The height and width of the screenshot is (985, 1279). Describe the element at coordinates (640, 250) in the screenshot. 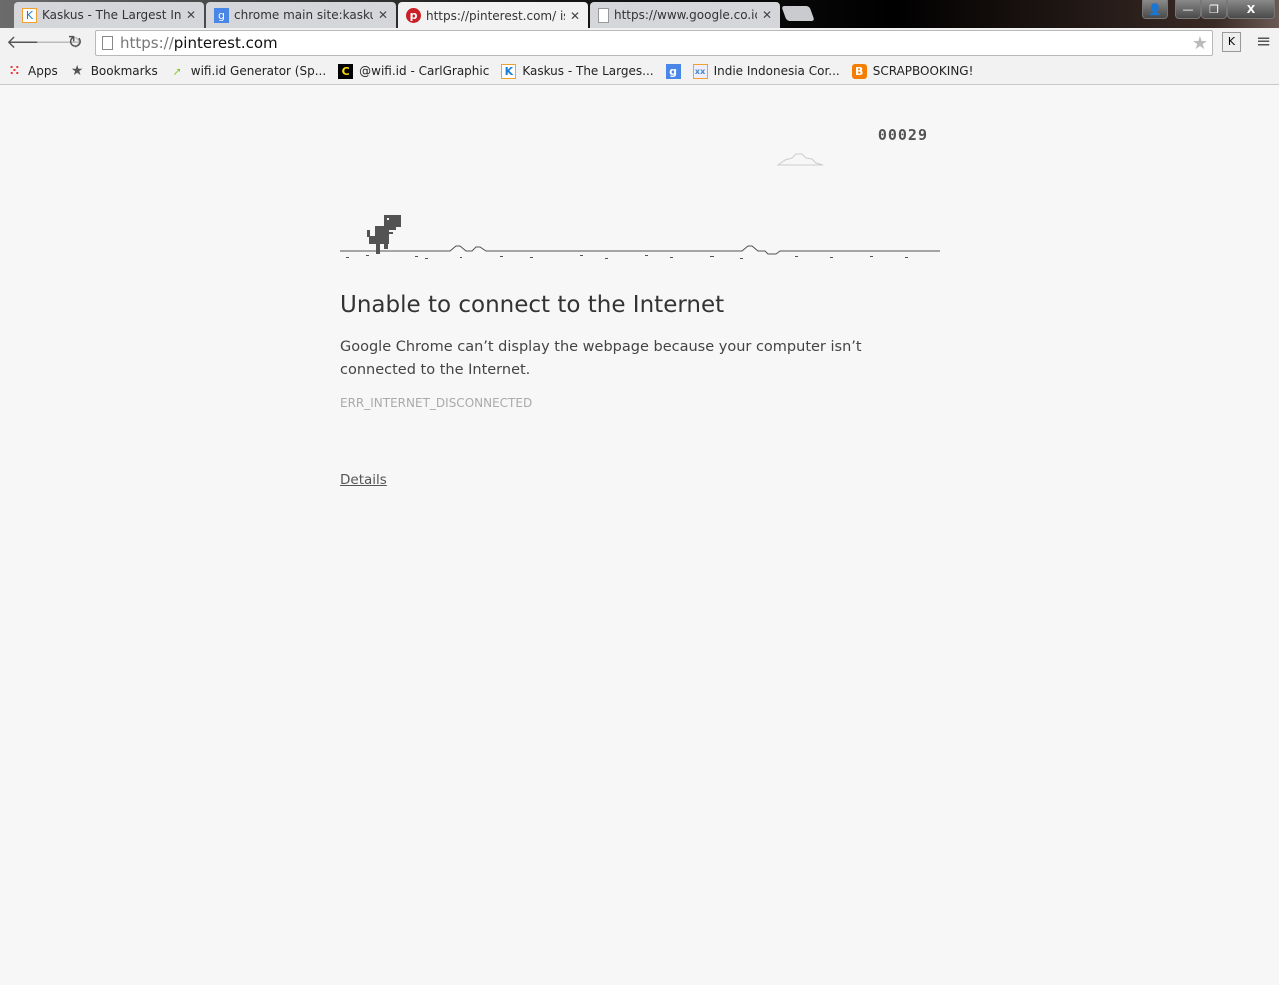

I see `ground-line` at that location.